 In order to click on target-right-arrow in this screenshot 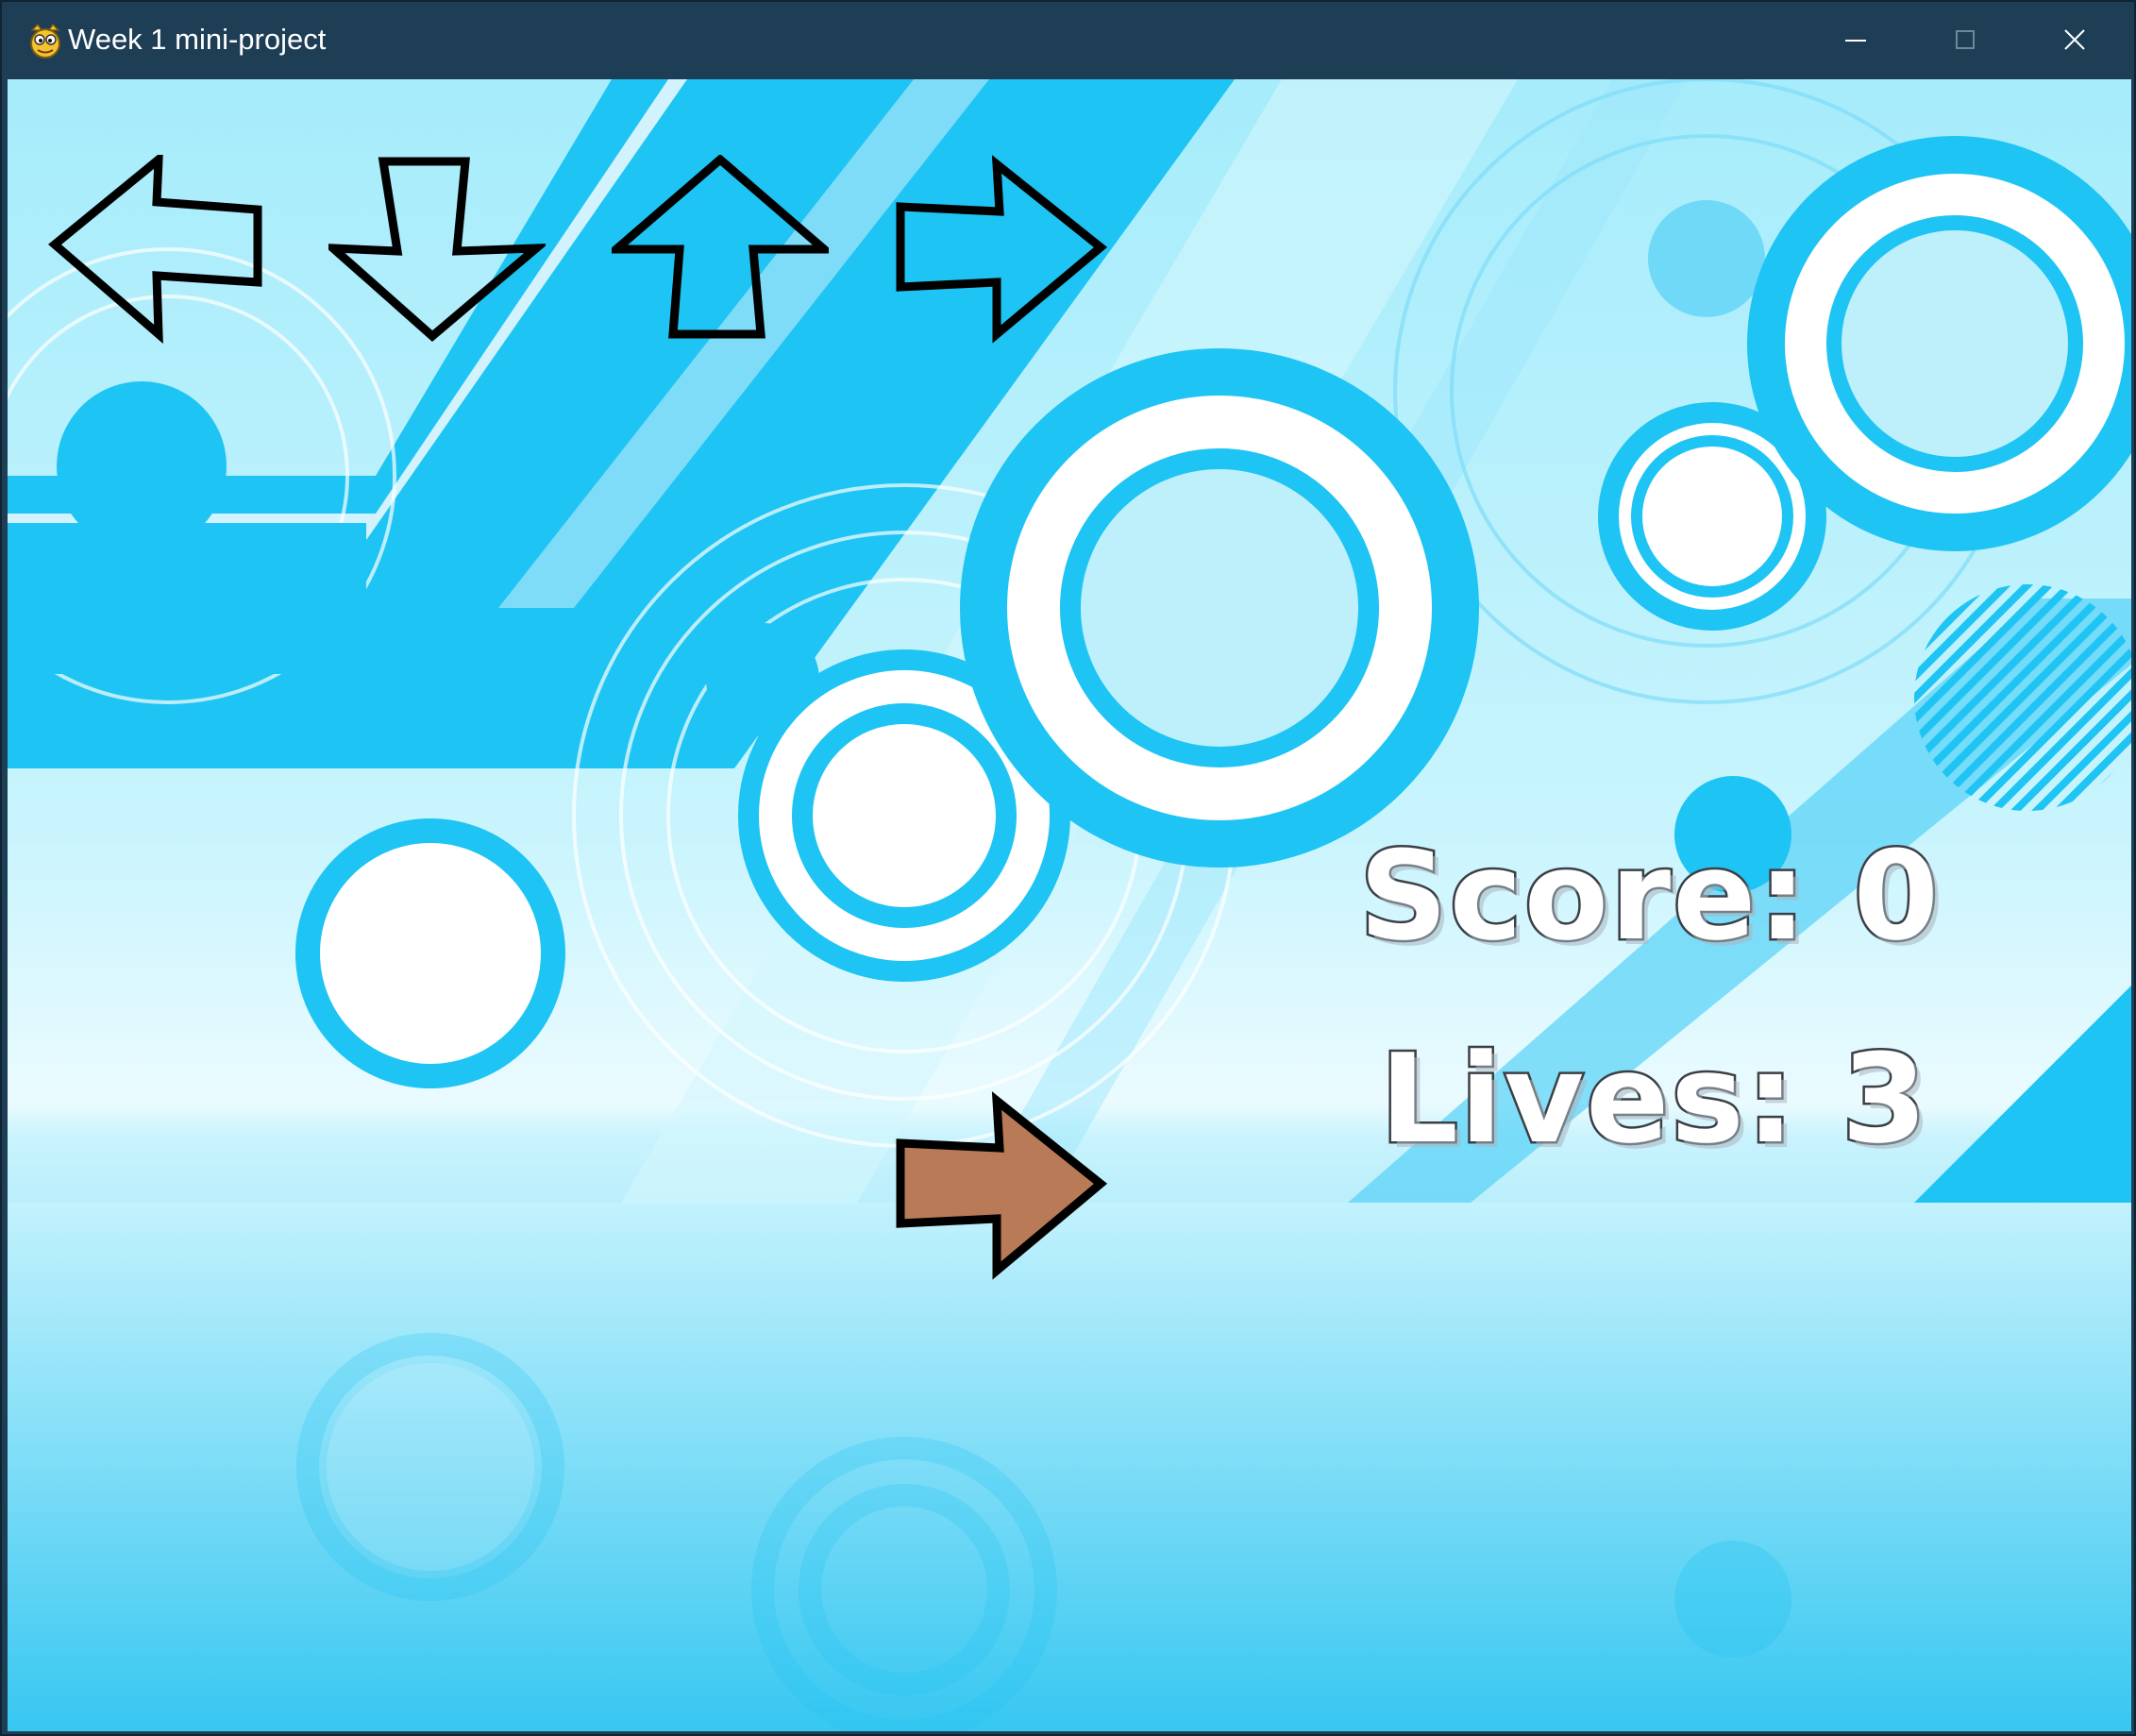, I will do `click(1002, 249)`.